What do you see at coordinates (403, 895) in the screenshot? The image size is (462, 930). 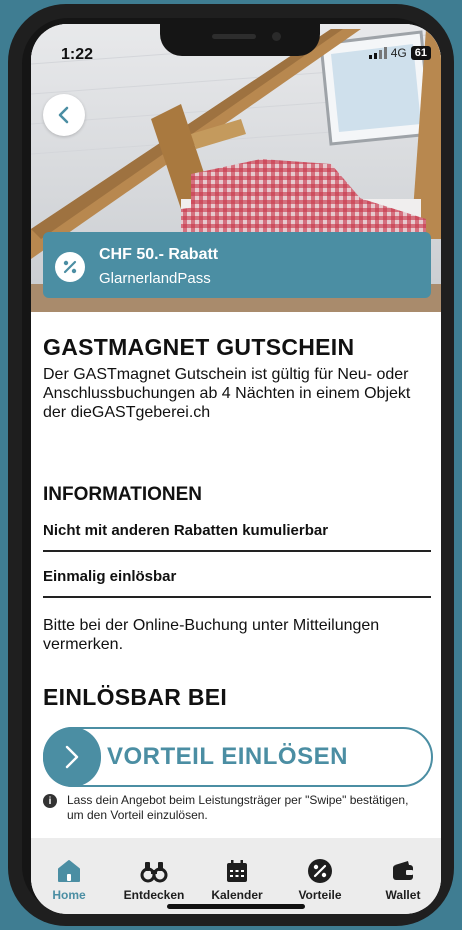 I see `tab-label: Wallet` at bounding box center [403, 895].